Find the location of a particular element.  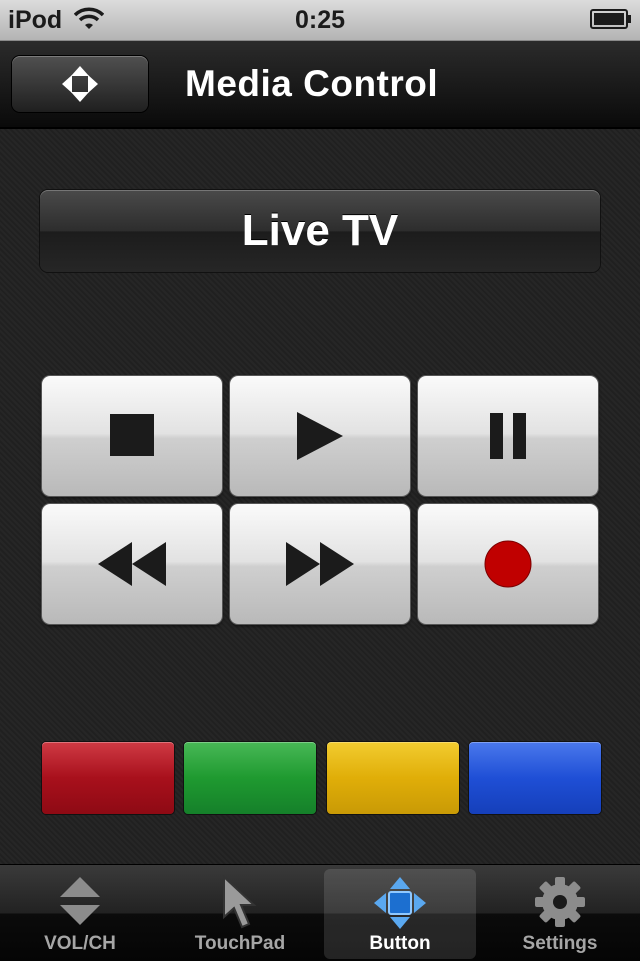

play-button is located at coordinates (320, 436).